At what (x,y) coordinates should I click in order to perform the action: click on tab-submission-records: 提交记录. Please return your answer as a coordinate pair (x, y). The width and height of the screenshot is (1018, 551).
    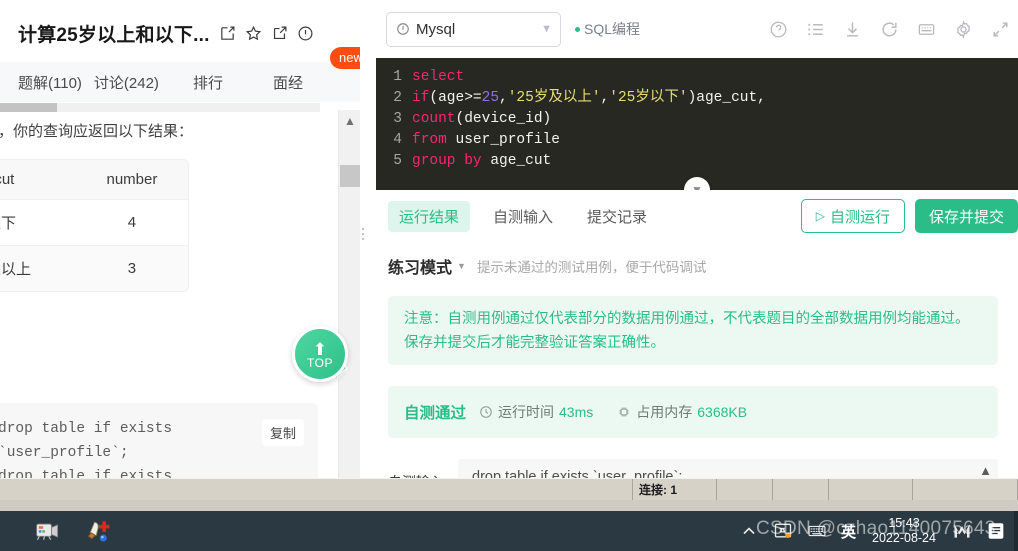
    Looking at the image, I should click on (617, 216).